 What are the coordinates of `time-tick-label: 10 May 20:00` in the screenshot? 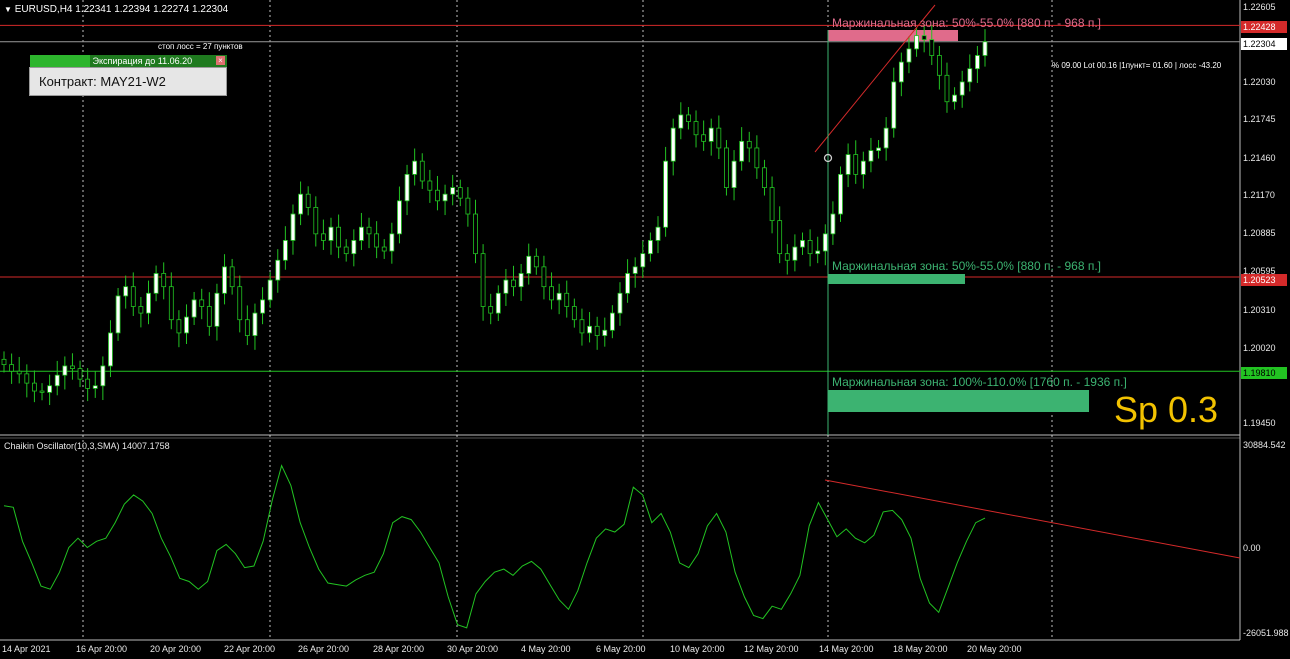 It's located at (697, 649).